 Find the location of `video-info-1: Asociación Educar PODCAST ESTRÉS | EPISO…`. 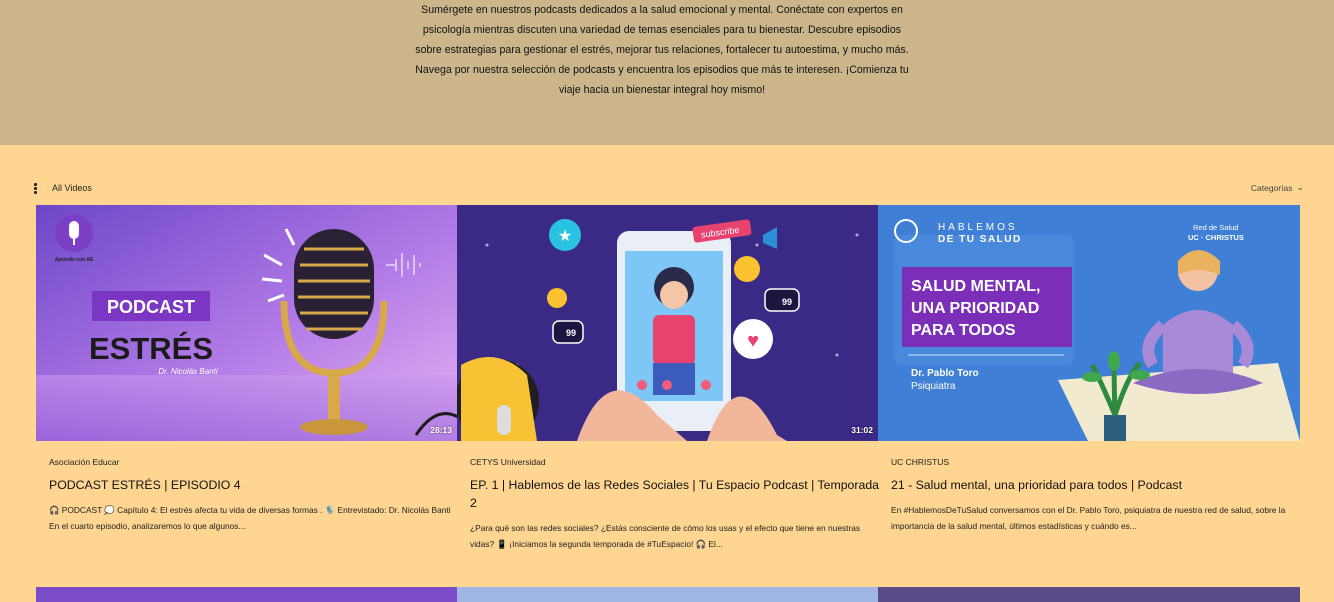

video-info-1: Asociación Educar PODCAST ESTRÉS | EPISO… is located at coordinates (254, 495).